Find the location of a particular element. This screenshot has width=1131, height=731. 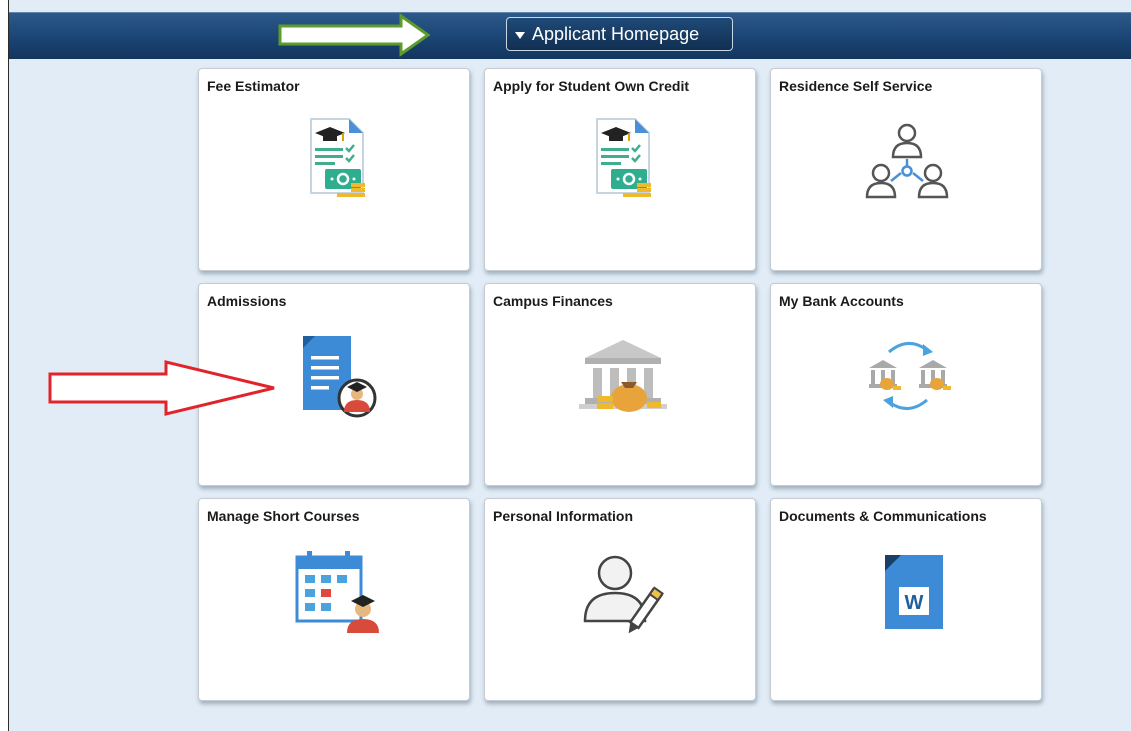

tile-personal-information: Personal Information is located at coordinates (620, 599).